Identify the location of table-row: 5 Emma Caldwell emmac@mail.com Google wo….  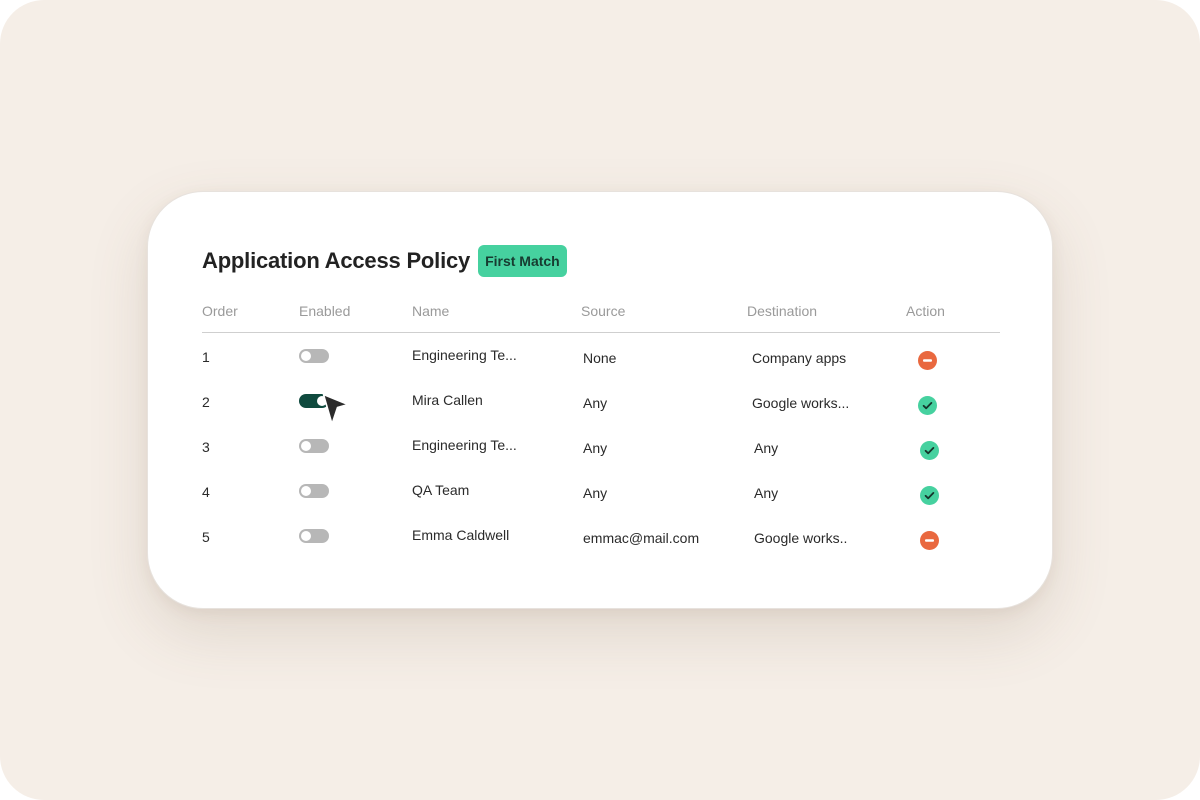
(601, 535).